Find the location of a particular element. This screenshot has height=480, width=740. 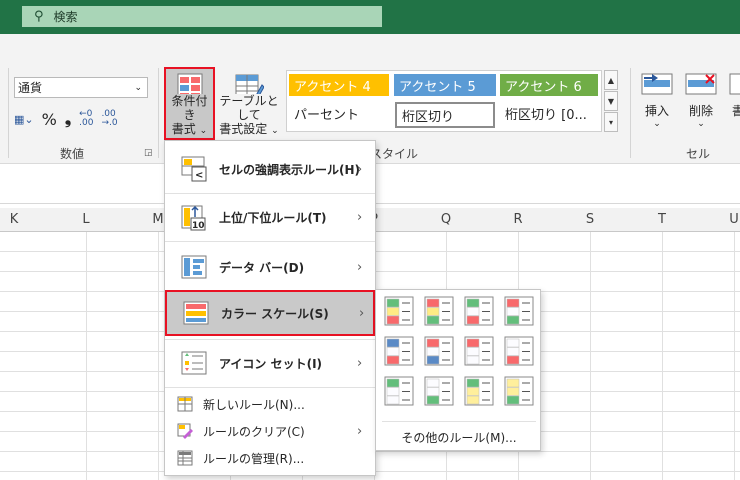

menu-item-label: セルの強調表示ルール(H) is located at coordinates (290, 169).